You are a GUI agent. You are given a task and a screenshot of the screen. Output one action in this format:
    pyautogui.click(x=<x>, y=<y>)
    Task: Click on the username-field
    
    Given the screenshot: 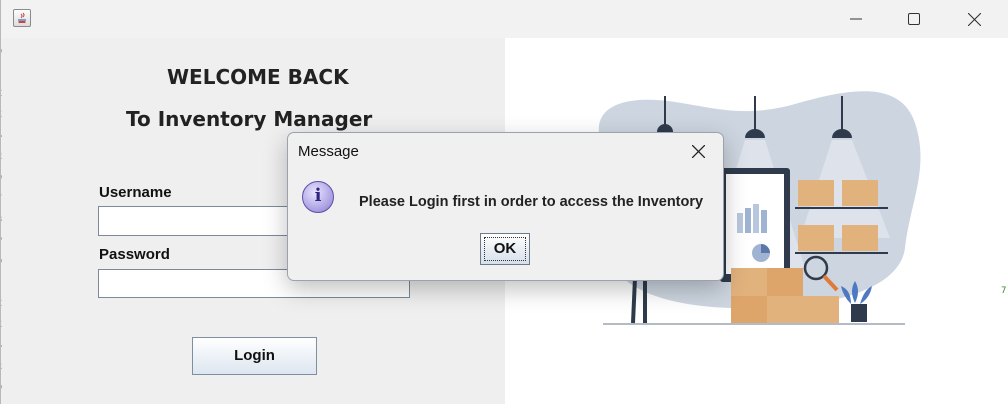 What is the action you would take?
    pyautogui.click(x=208, y=221)
    